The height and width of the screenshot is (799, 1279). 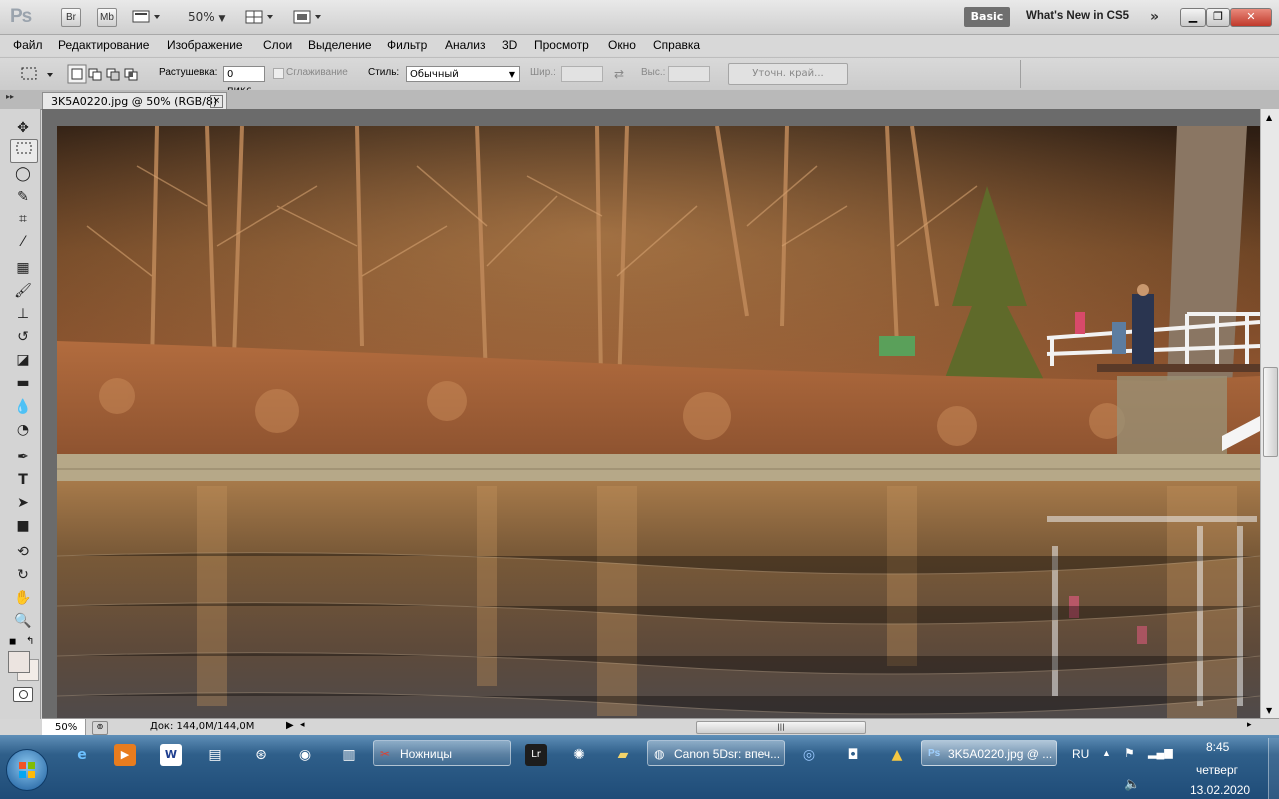 What do you see at coordinates (23, 128) in the screenshot?
I see `move-tool-icon: ✥` at bounding box center [23, 128].